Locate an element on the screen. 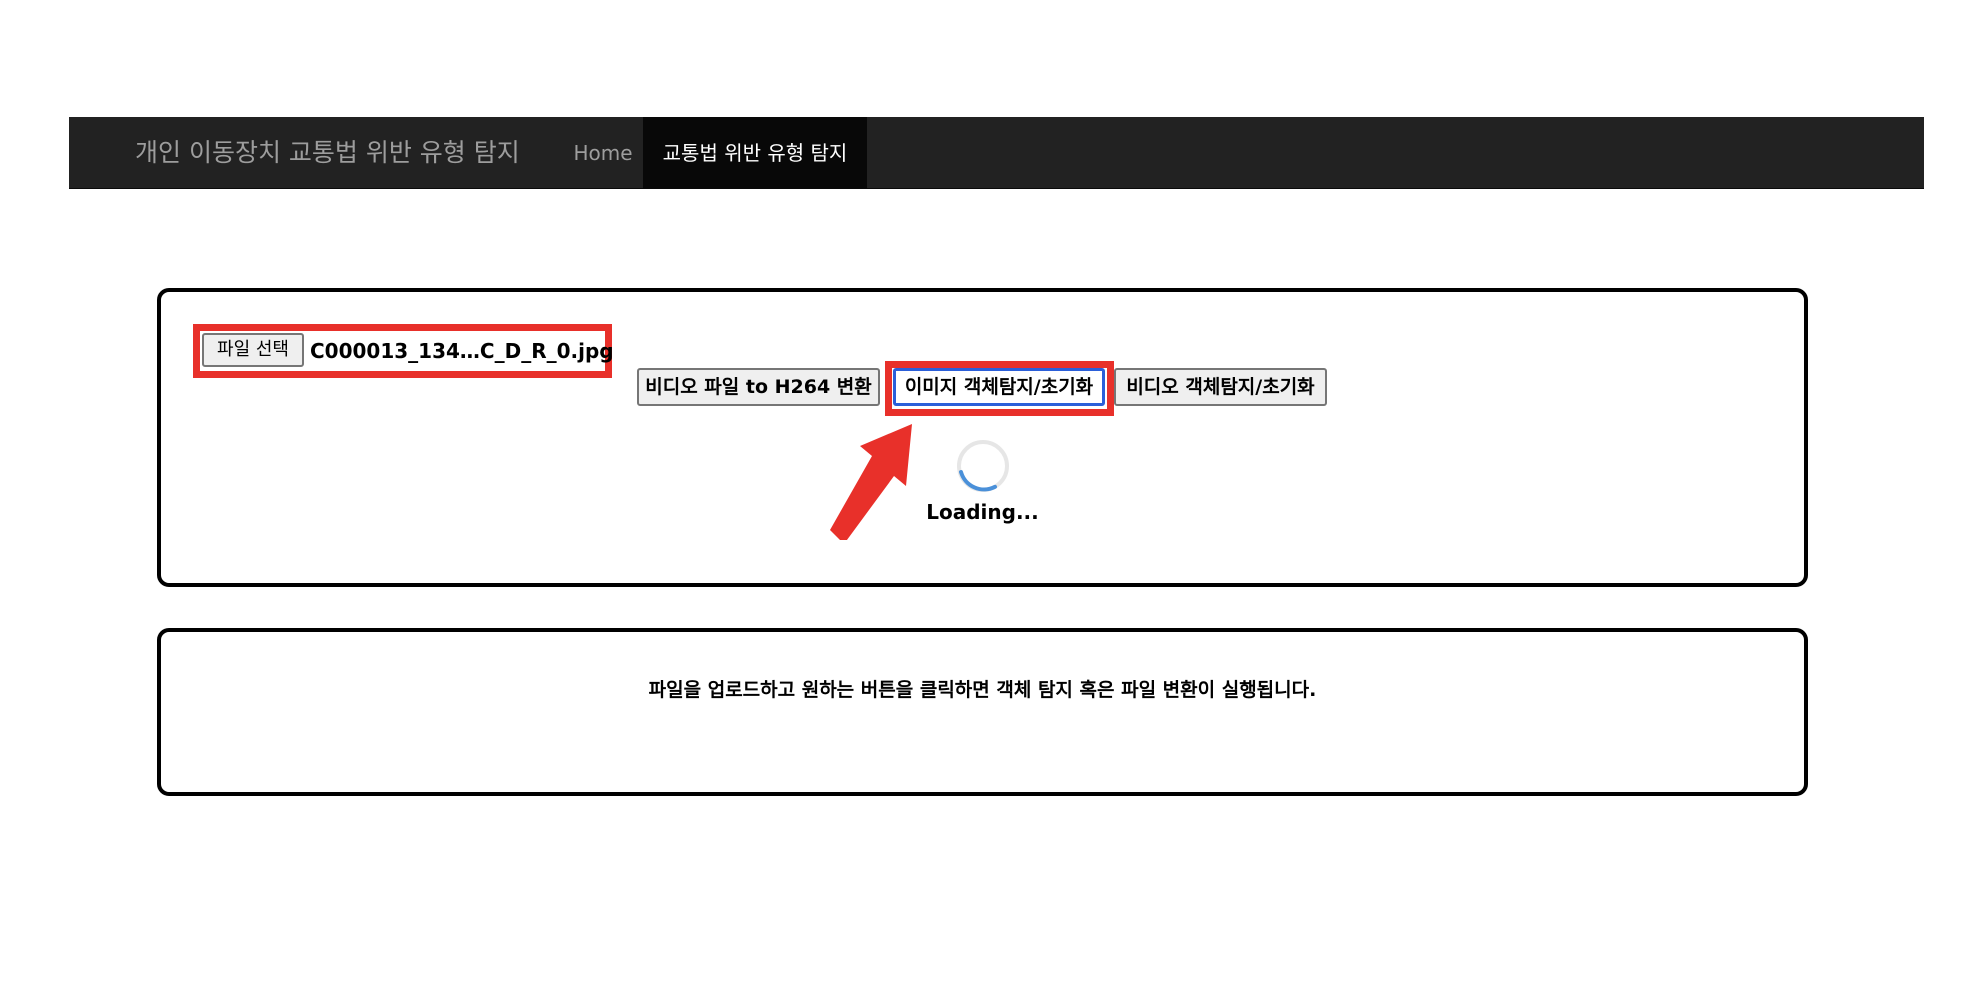  image-detect-button: 이미지 객체탐지/초기화 is located at coordinates (999, 387).